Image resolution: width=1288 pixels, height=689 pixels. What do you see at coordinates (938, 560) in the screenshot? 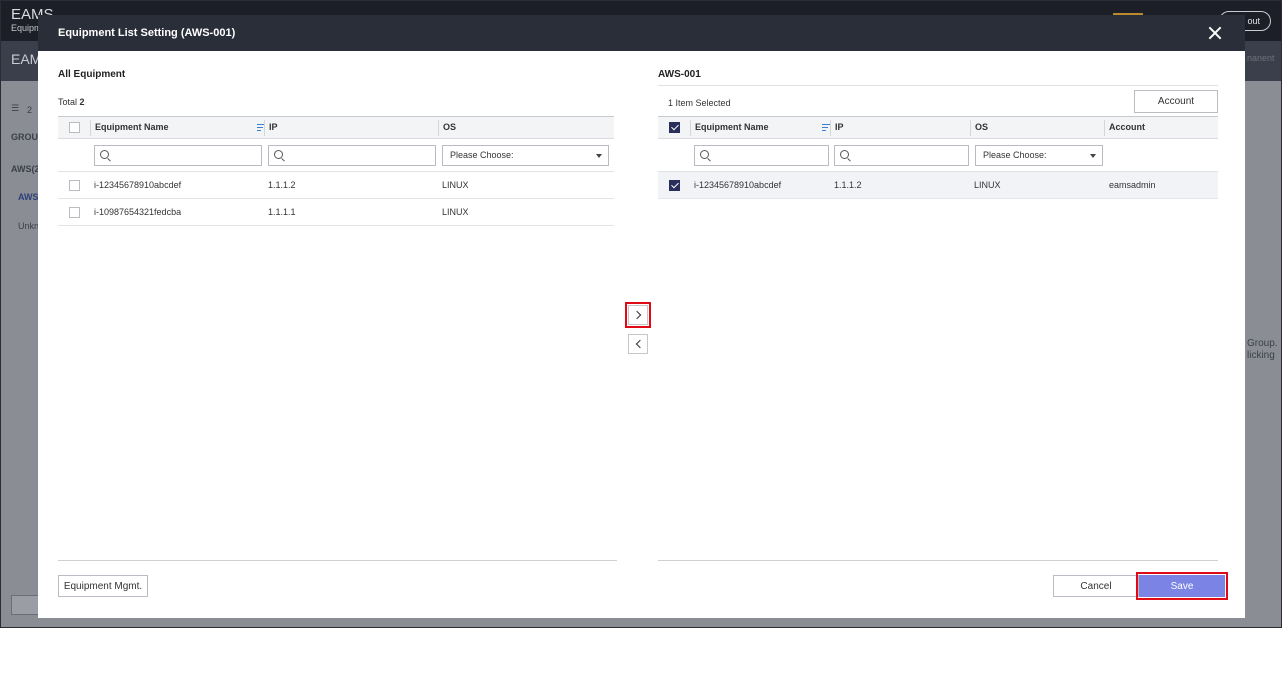
I see `right-footer-divider` at bounding box center [938, 560].